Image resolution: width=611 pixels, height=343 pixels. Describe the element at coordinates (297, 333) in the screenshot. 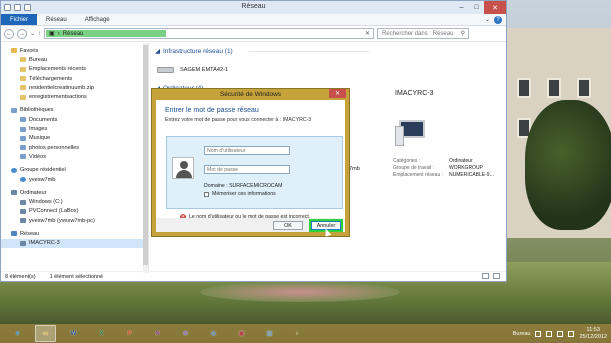

I see `app-icon-11: ◐` at that location.